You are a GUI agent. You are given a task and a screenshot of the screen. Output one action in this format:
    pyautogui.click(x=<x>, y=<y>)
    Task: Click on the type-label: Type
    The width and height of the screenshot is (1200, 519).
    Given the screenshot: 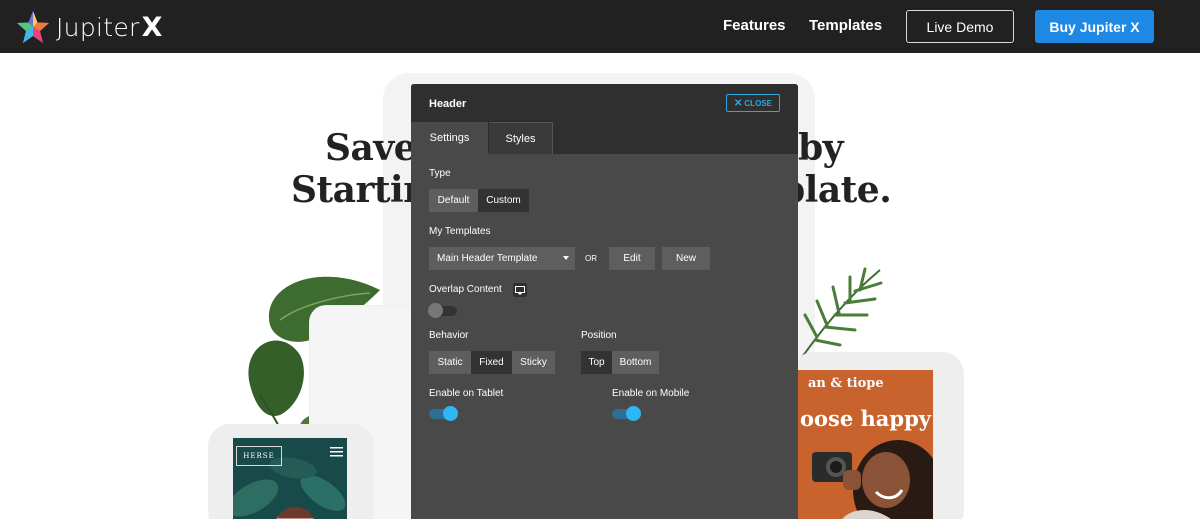 What is the action you would take?
    pyautogui.click(x=440, y=173)
    